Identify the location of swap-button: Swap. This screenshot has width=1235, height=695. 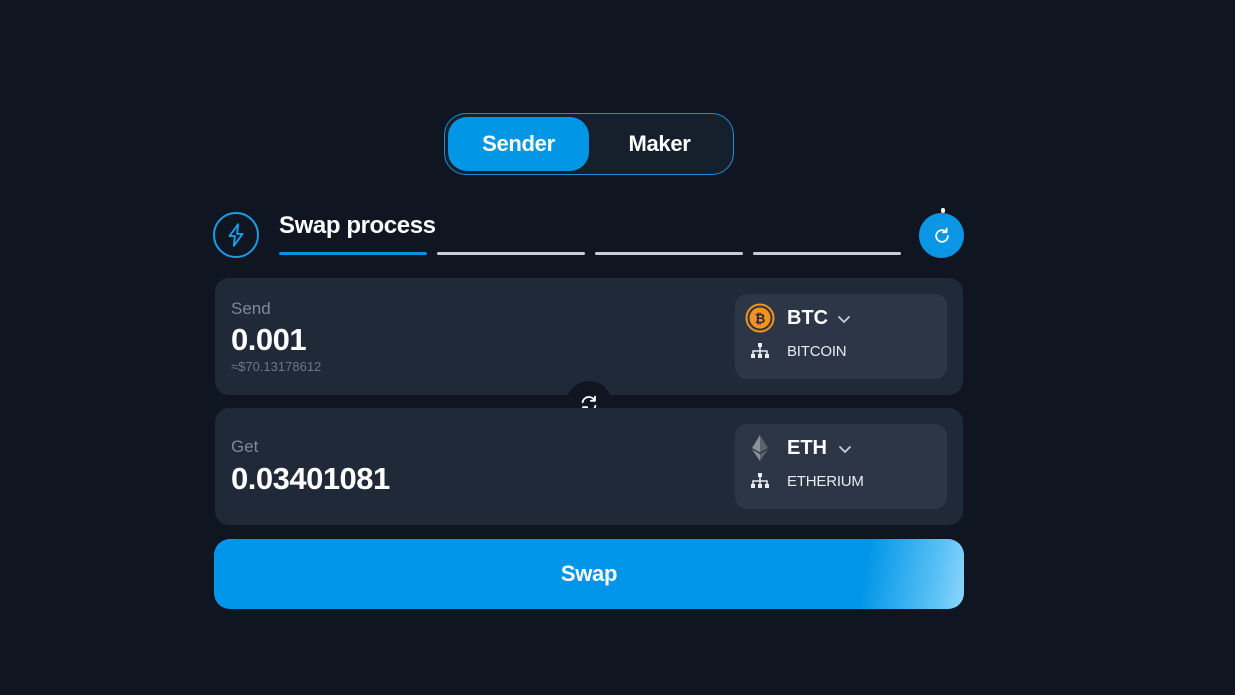
(589, 574).